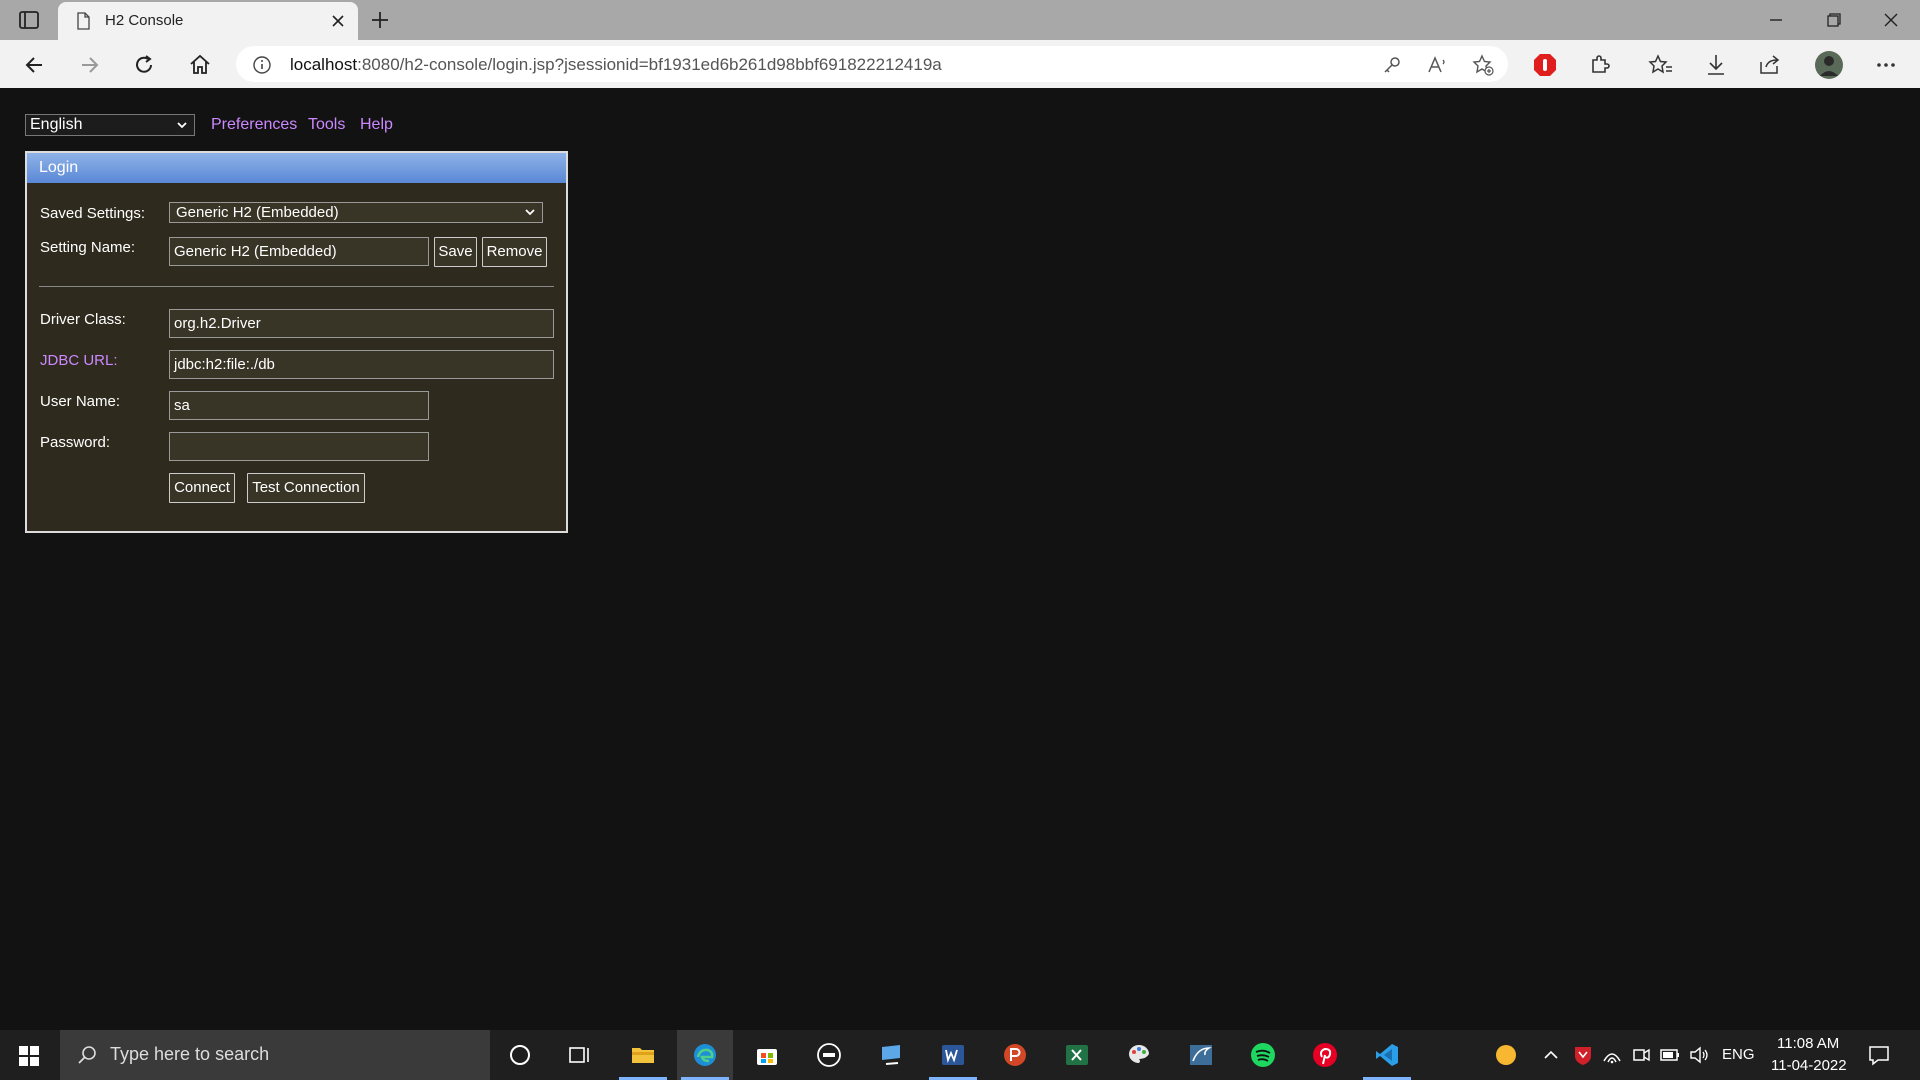 The height and width of the screenshot is (1080, 1920). I want to click on tools-link: Tools, so click(326, 125).